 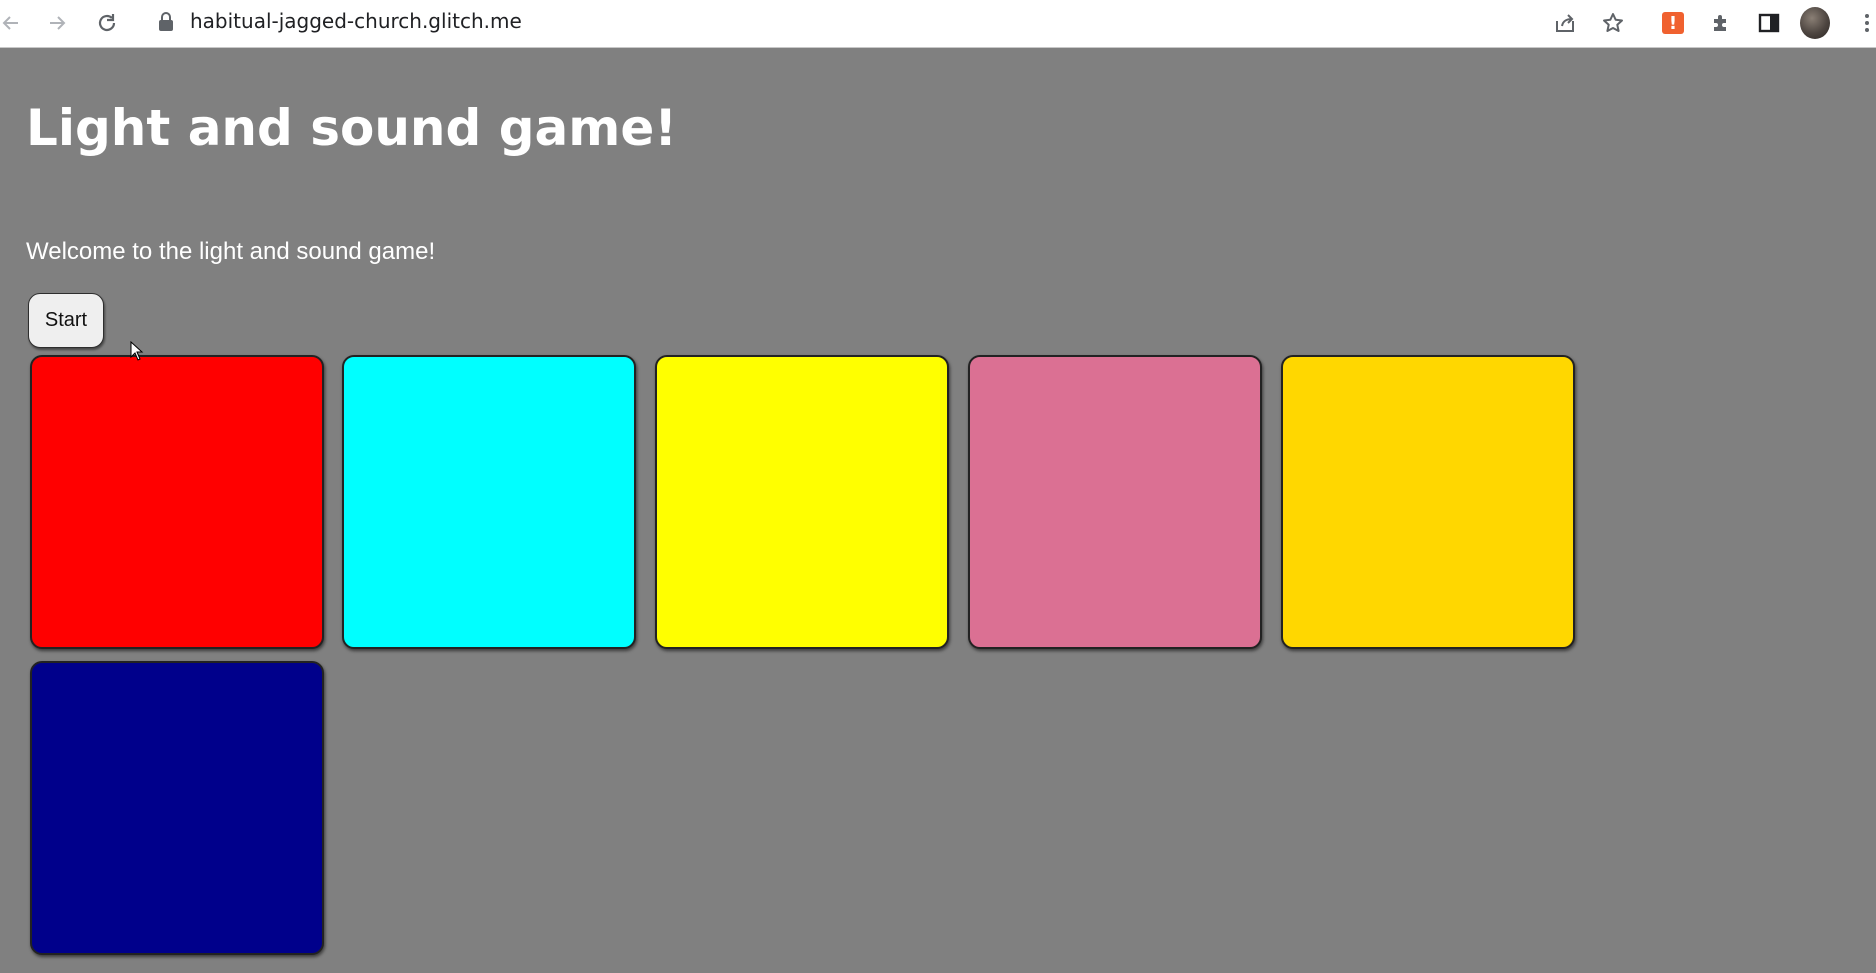 What do you see at coordinates (1565, 23) in the screenshot?
I see `share-icon` at bounding box center [1565, 23].